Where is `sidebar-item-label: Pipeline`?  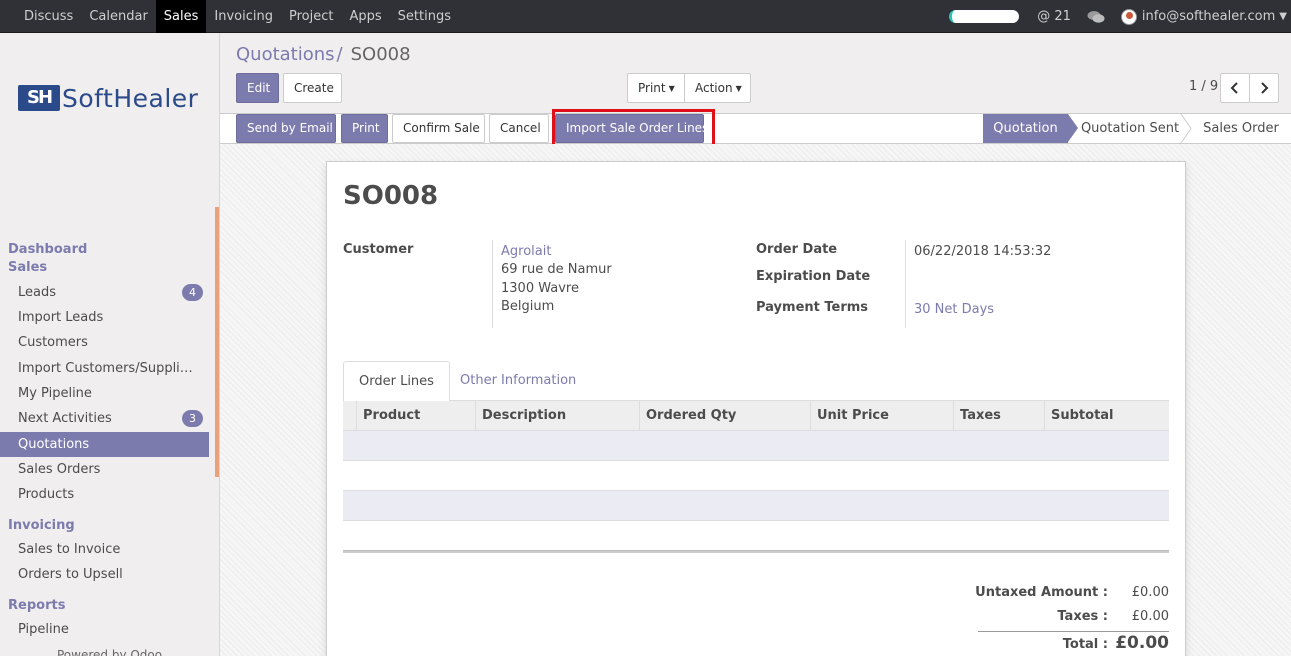
sidebar-item-label: Pipeline is located at coordinates (43, 629).